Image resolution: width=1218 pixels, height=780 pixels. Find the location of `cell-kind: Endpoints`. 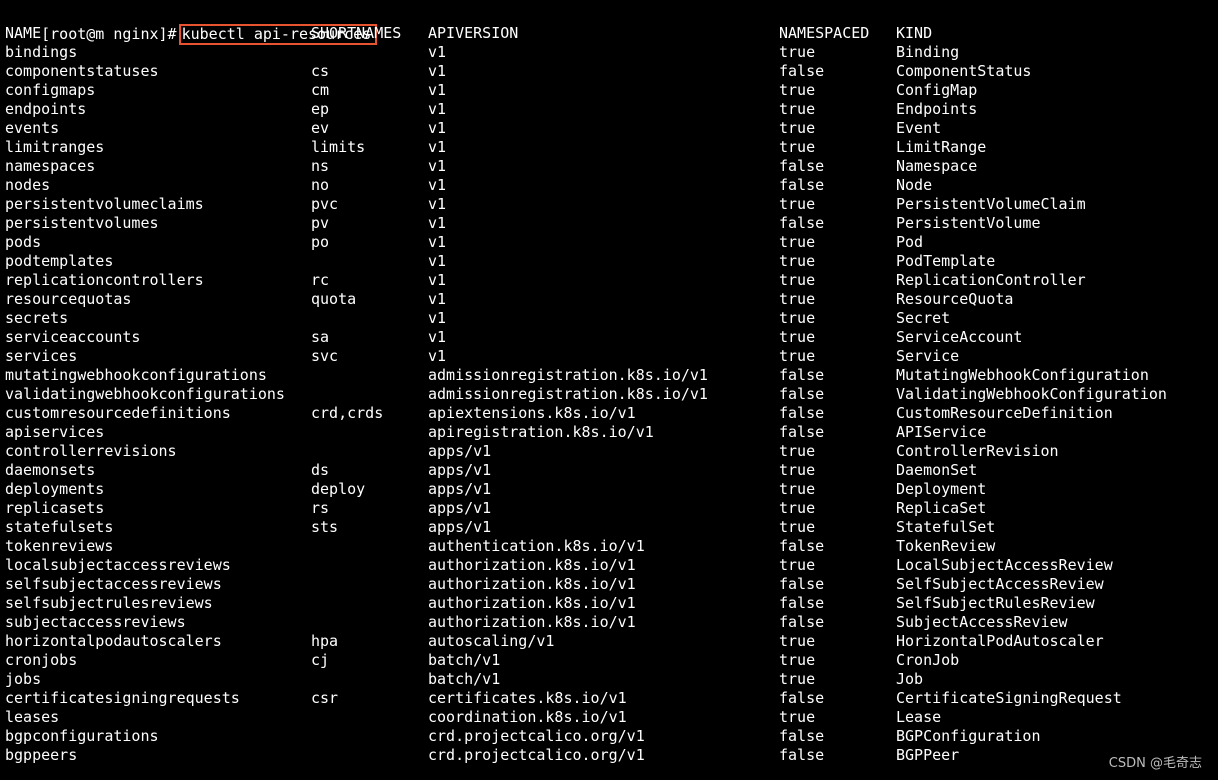

cell-kind: Endpoints is located at coordinates (937, 109).